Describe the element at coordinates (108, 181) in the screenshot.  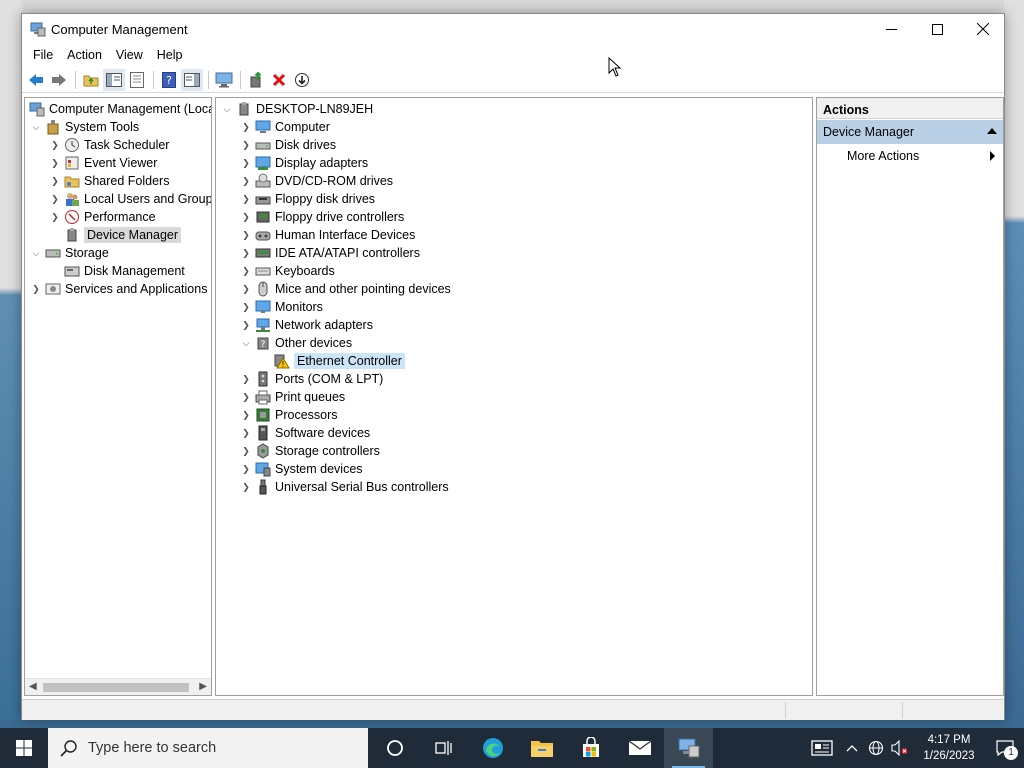
I see `tree-item-shared-folders: ❯ Shared Folders` at that location.